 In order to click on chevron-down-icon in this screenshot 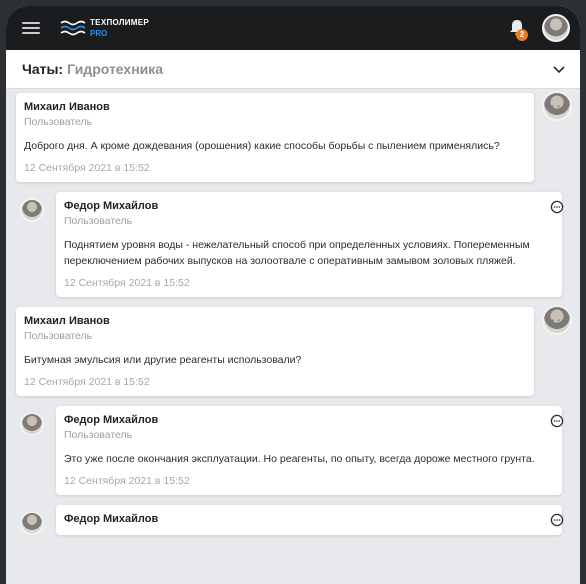, I will do `click(559, 69)`.